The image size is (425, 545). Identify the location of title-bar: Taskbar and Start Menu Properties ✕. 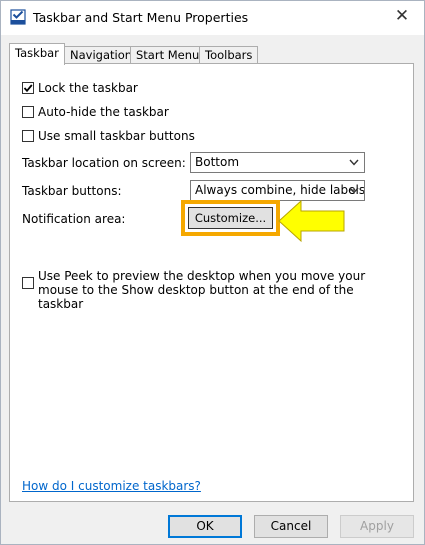
(212, 18).